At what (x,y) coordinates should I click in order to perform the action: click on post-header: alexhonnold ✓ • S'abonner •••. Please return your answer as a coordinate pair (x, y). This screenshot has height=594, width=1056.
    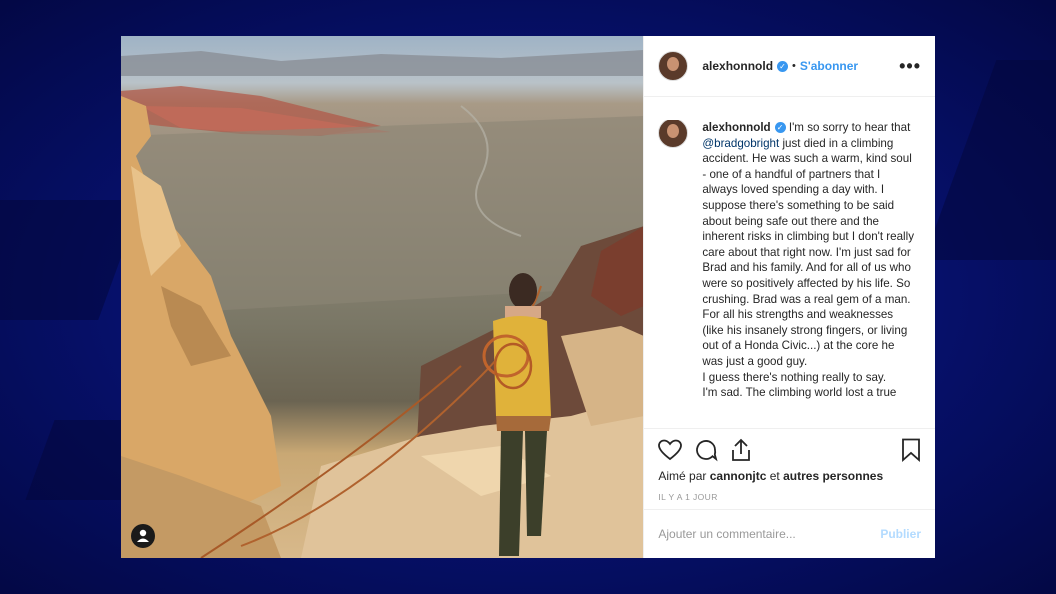
    Looking at the image, I should click on (789, 66).